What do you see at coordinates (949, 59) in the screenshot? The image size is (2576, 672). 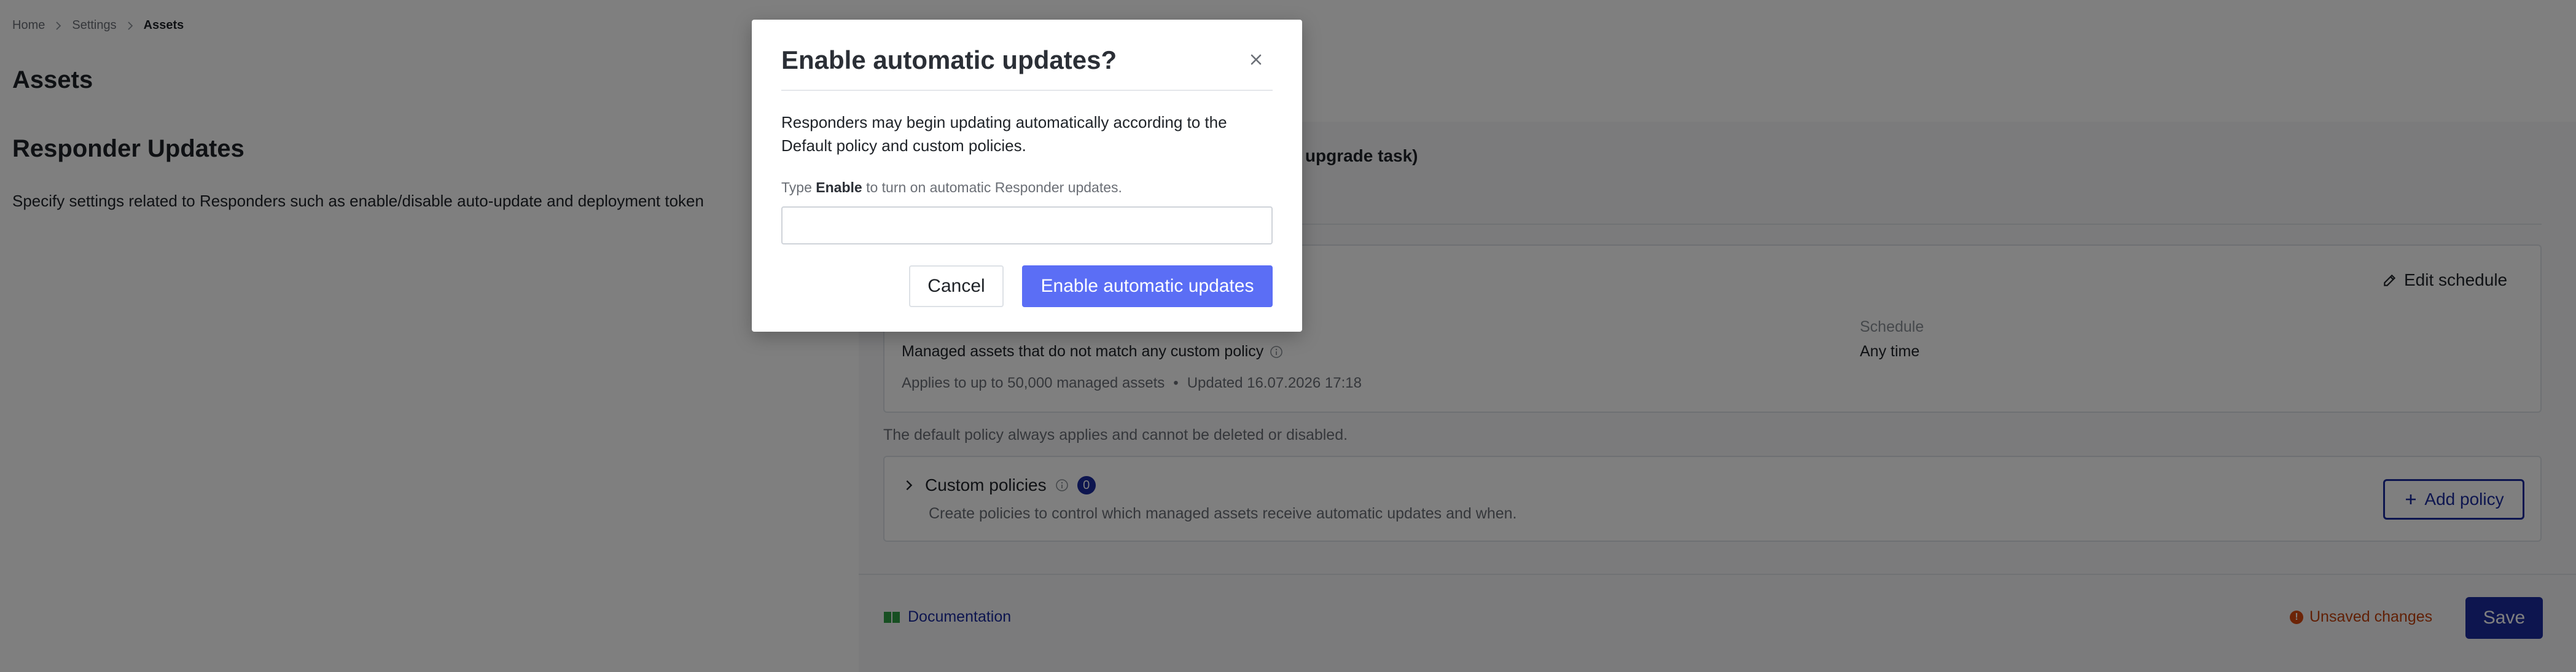 I see `dialog-title: Enable automatic updates?` at bounding box center [949, 59].